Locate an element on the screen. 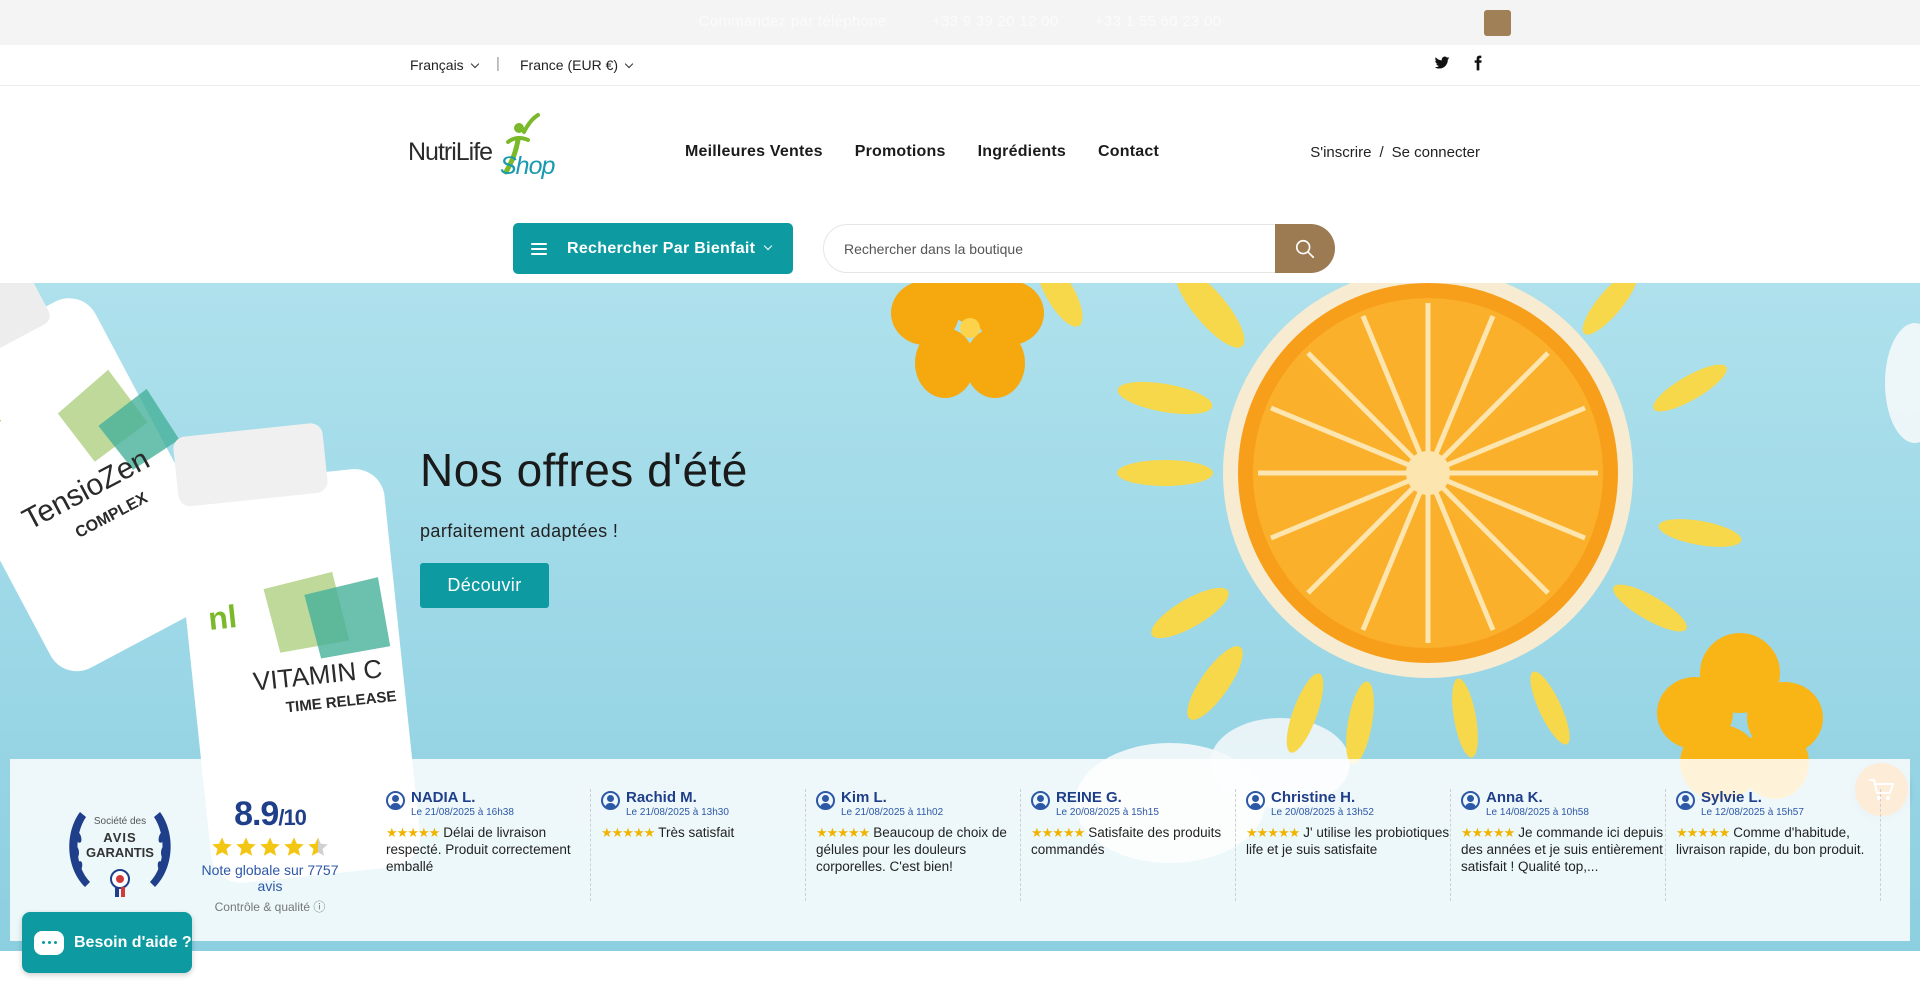 The width and height of the screenshot is (1920, 993). nutrilife-logo: NutriLife Shop is located at coordinates (485, 152).